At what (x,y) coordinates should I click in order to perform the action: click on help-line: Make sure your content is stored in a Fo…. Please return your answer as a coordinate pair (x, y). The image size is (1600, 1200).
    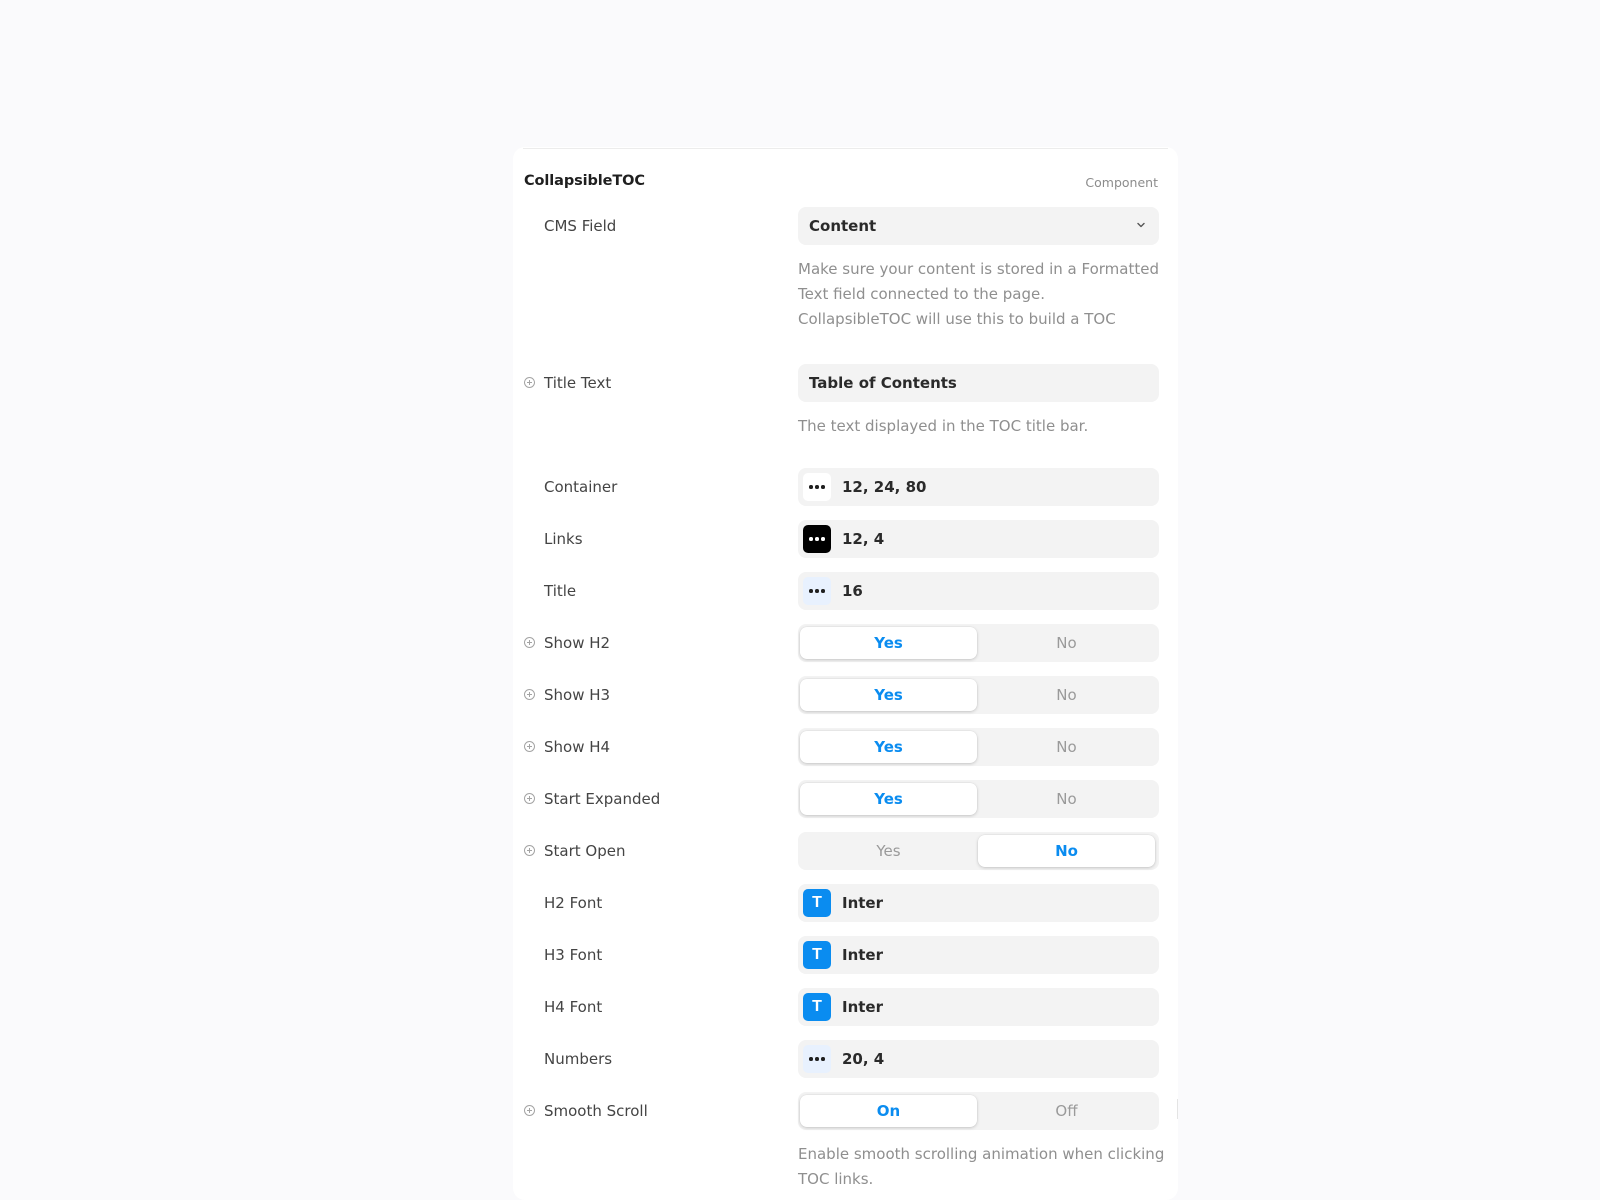
    Looking at the image, I should click on (979, 269).